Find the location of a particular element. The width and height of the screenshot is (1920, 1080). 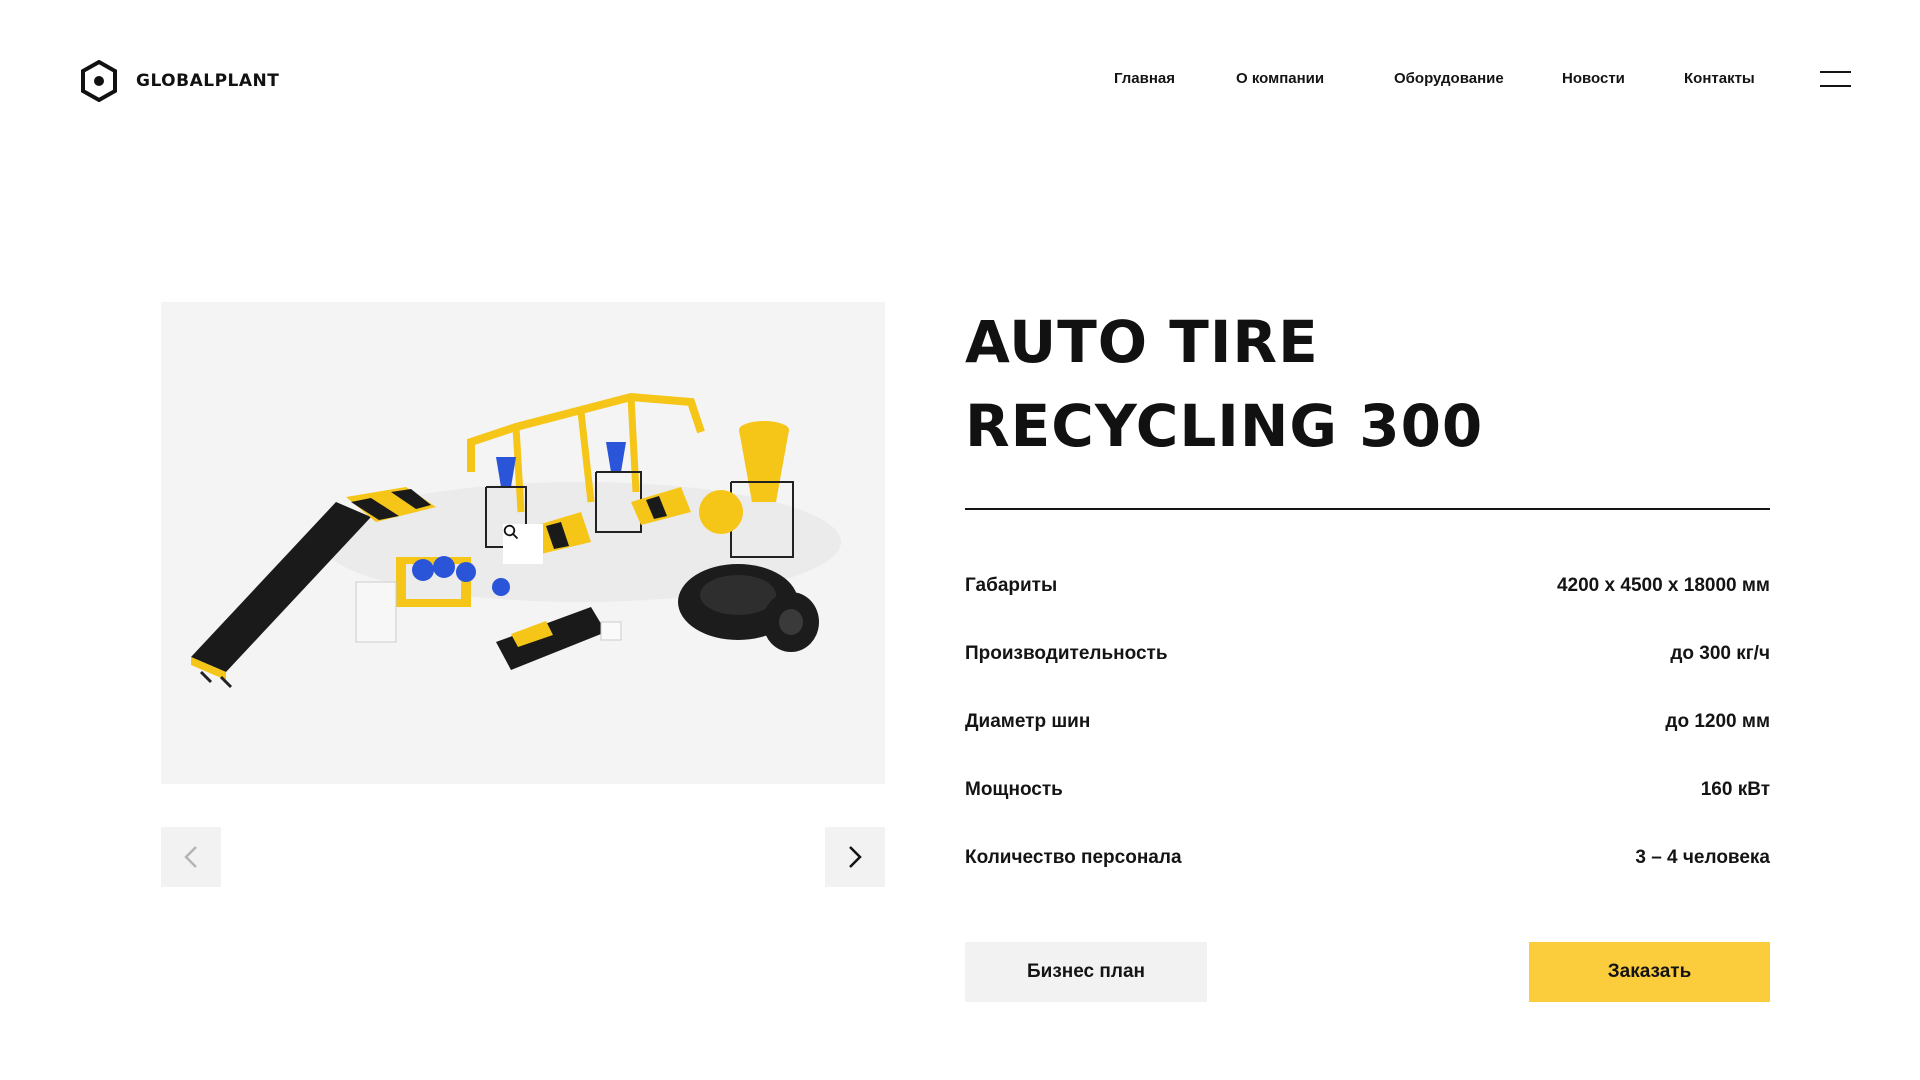

gallery-next-button is located at coordinates (855, 857).